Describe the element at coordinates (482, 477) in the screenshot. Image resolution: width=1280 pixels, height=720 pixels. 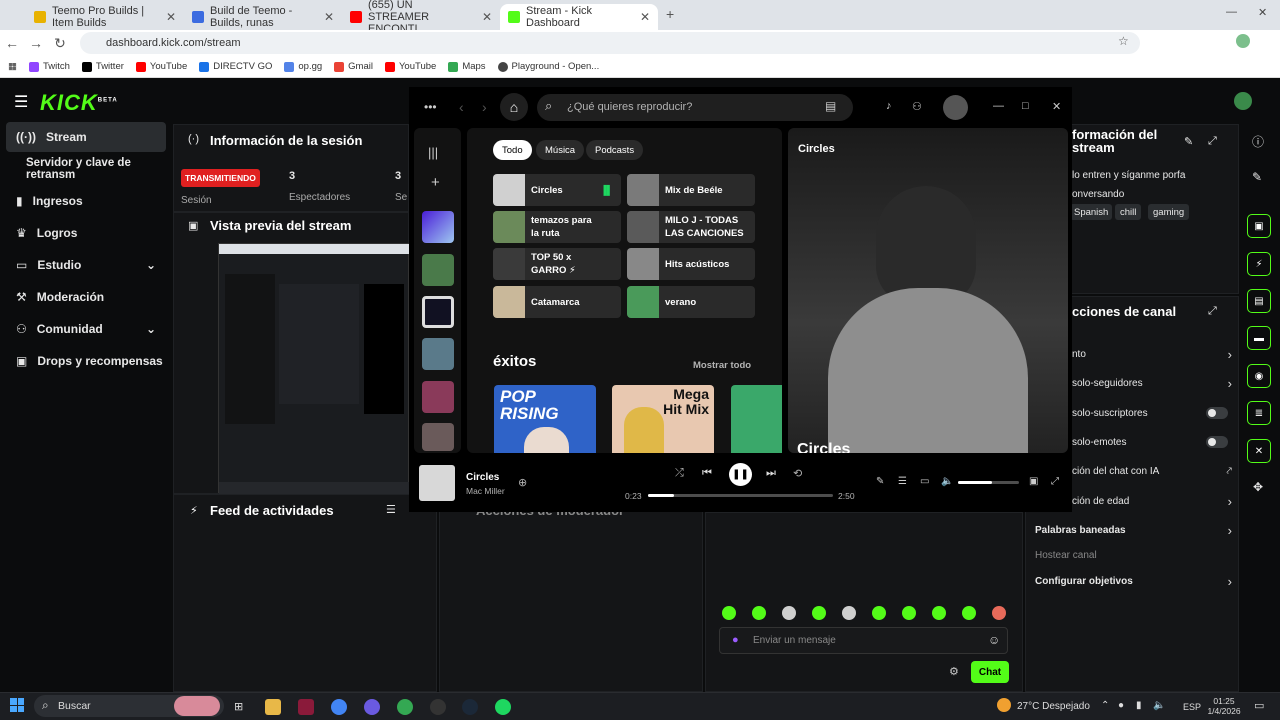
I see `track-title: Circles` at that location.